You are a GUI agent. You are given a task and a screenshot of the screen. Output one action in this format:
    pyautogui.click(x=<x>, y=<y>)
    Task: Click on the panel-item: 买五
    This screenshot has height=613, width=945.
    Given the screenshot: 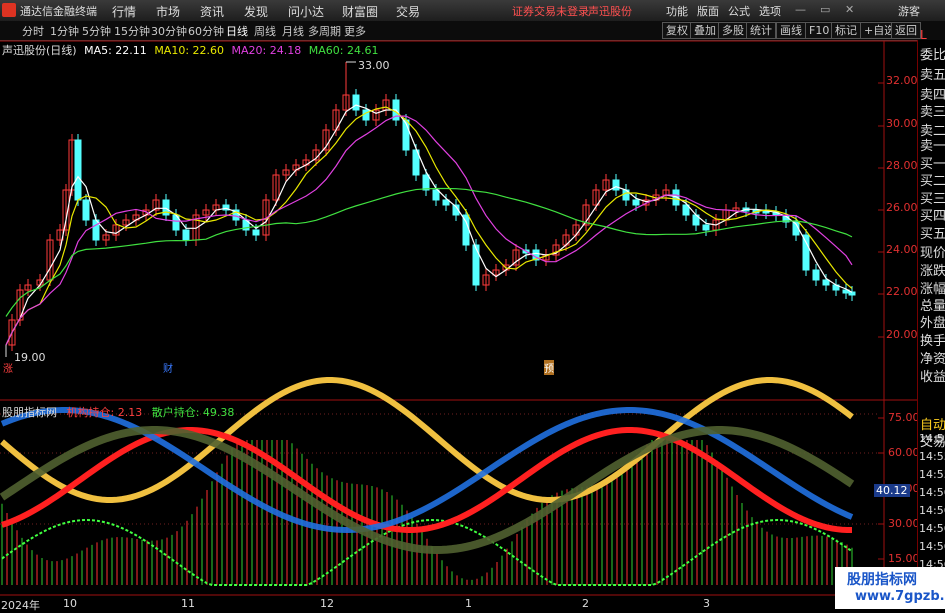 What is the action you would take?
    pyautogui.click(x=932, y=234)
    